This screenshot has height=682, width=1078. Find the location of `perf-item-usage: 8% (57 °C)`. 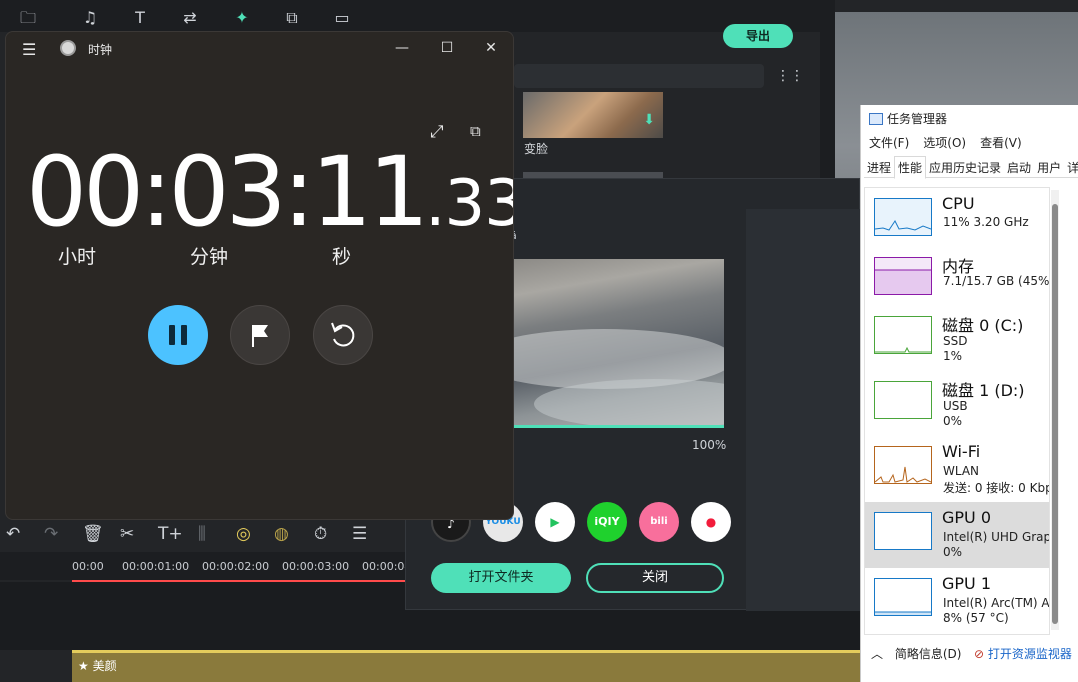

perf-item-usage: 8% (57 °C) is located at coordinates (976, 618).